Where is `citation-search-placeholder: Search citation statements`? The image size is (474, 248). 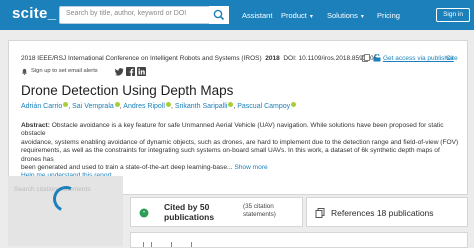
citation-search-placeholder: Search citation statements is located at coordinates (52, 189).